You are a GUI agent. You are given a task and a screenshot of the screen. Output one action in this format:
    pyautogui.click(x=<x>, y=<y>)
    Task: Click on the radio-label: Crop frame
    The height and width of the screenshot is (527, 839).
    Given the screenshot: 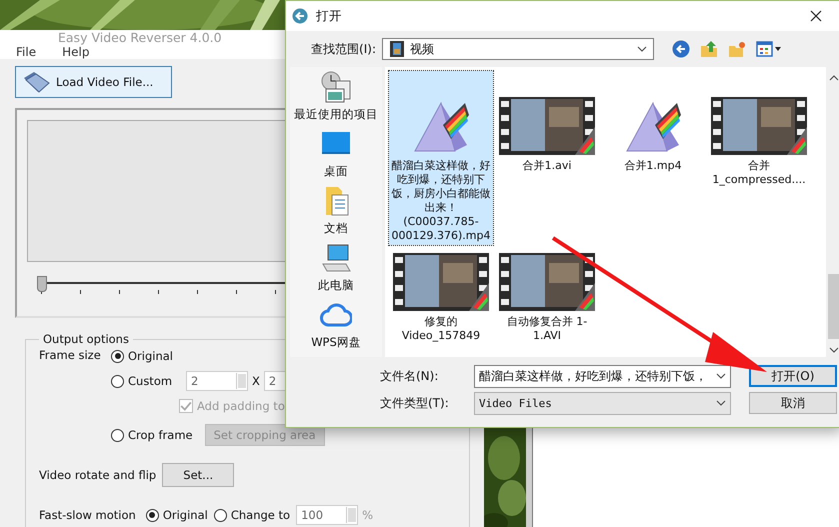 What is the action you would take?
    pyautogui.click(x=160, y=435)
    